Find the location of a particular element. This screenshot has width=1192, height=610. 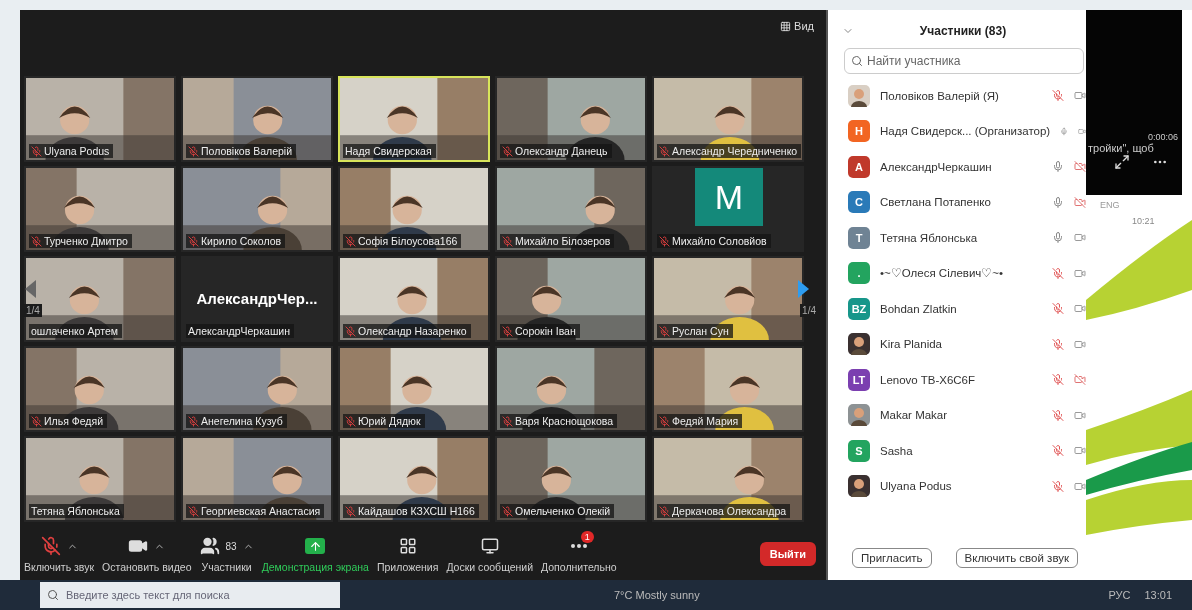

video-overlay: 0:00:06 тройки", щоб is located at coordinates (1134, 102).